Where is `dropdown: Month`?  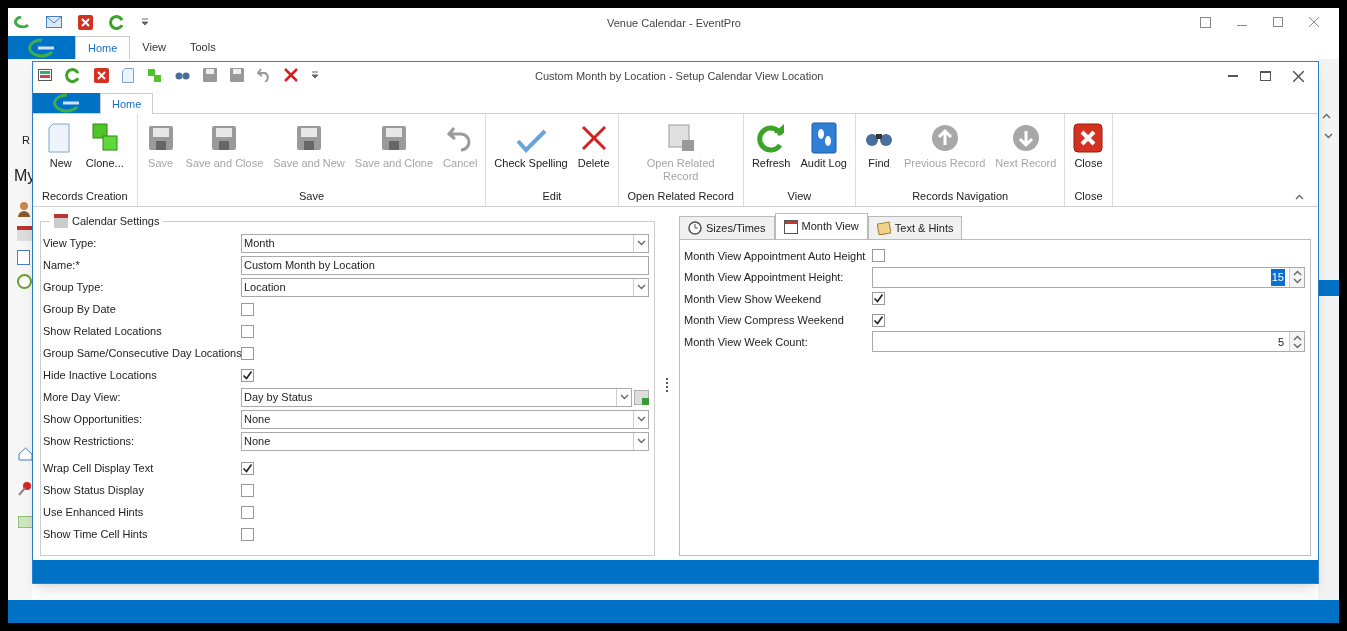
dropdown: Month is located at coordinates (445, 243).